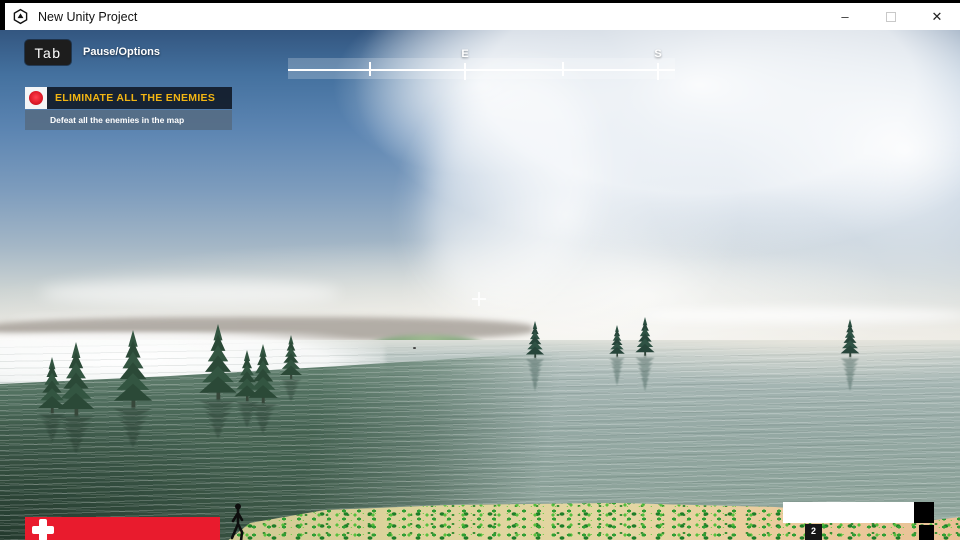 The image size is (960, 540). Describe the element at coordinates (848, 512) in the screenshot. I see `ammo-bar` at that location.